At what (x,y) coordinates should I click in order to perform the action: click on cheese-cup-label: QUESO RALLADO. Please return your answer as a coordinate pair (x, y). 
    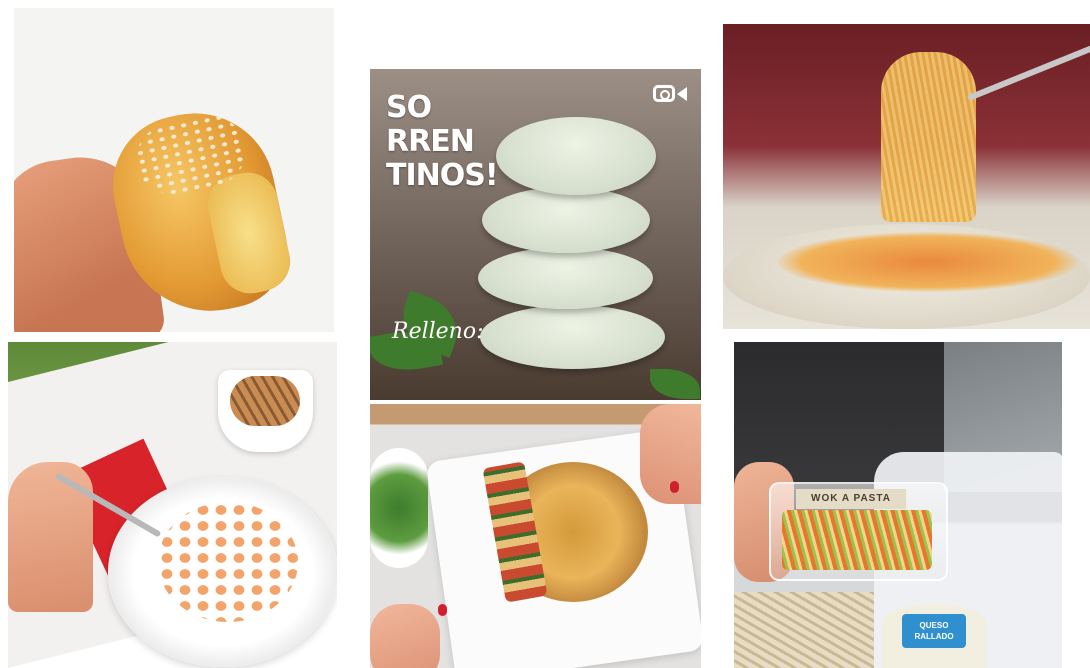
    Looking at the image, I should click on (934, 631).